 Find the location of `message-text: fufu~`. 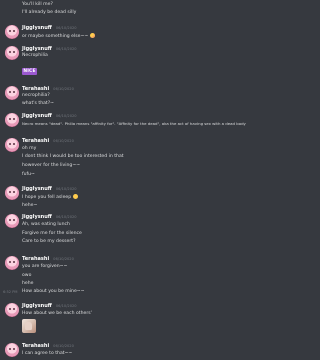

message-text: fufu~ is located at coordinates (28, 174).